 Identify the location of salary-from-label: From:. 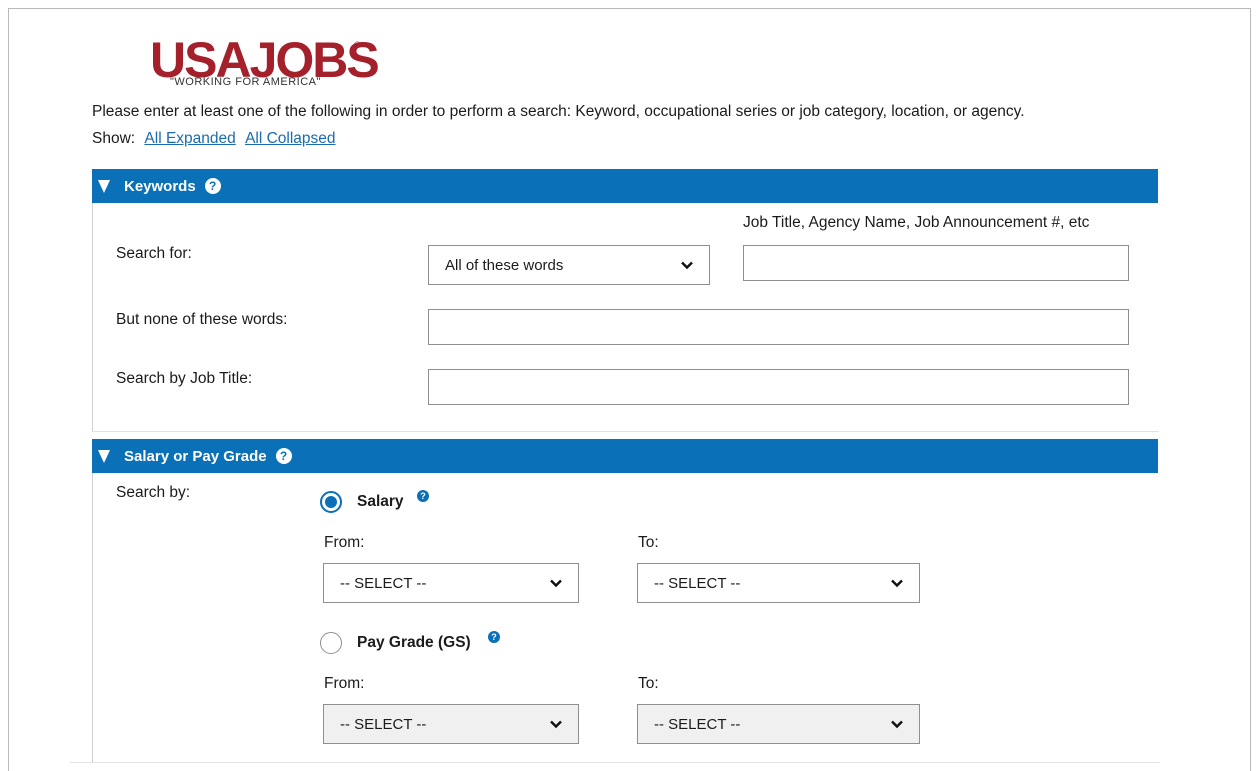
(344, 542).